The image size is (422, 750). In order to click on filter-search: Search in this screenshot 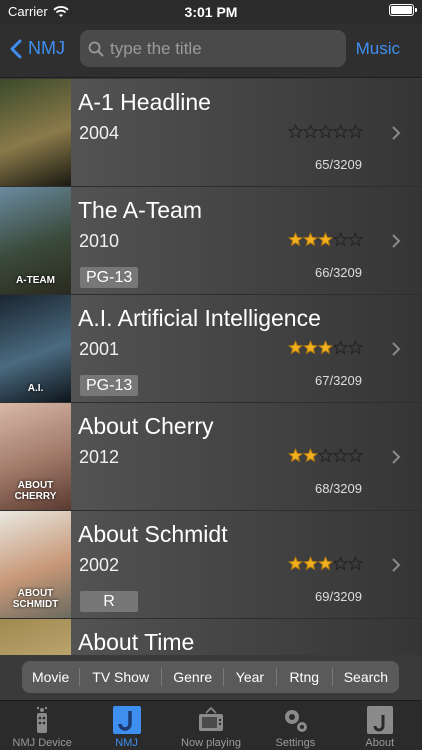, I will do `click(366, 677)`.